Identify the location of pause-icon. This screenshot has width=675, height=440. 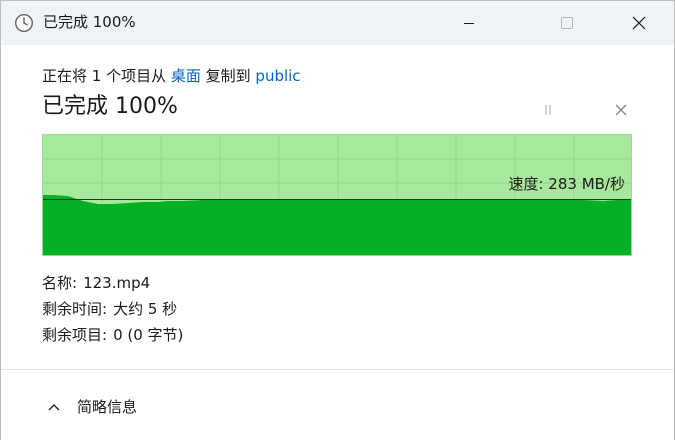
(548, 110).